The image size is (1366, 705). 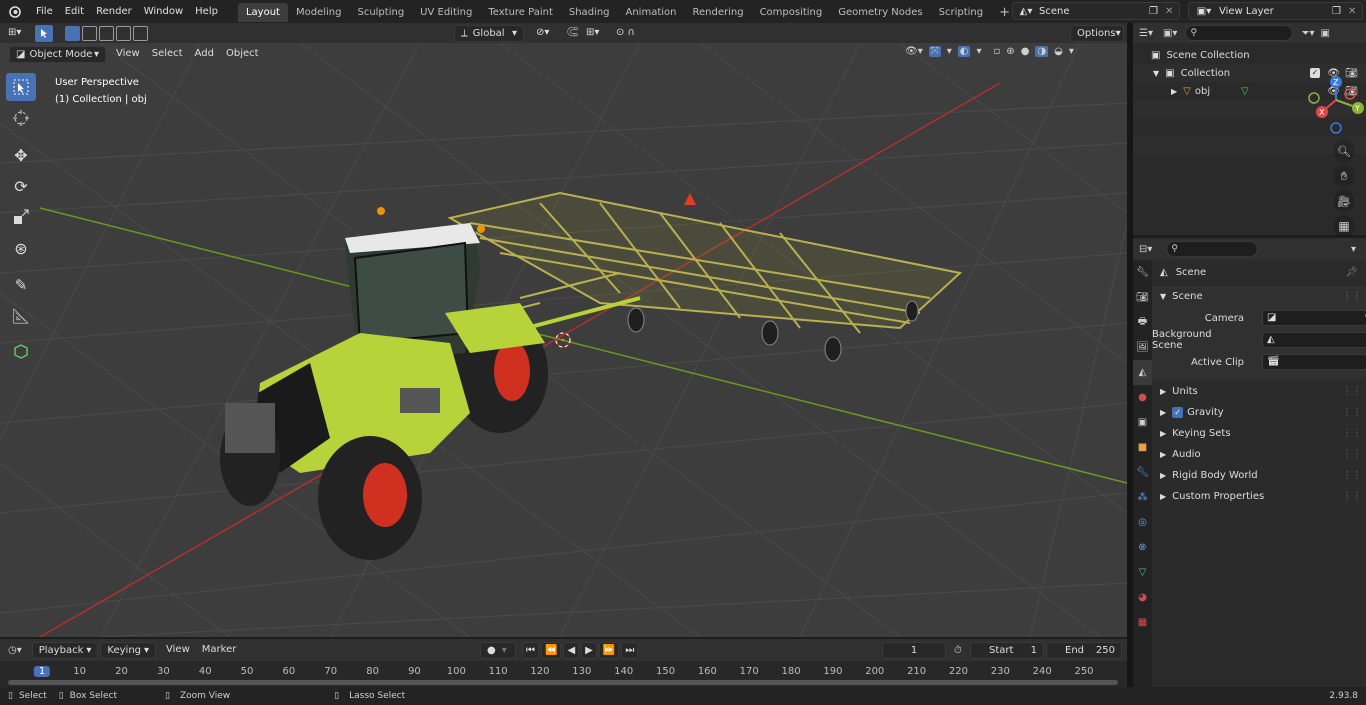 What do you see at coordinates (1142, 422) in the screenshot?
I see `collection-tab-icon: ▣` at bounding box center [1142, 422].